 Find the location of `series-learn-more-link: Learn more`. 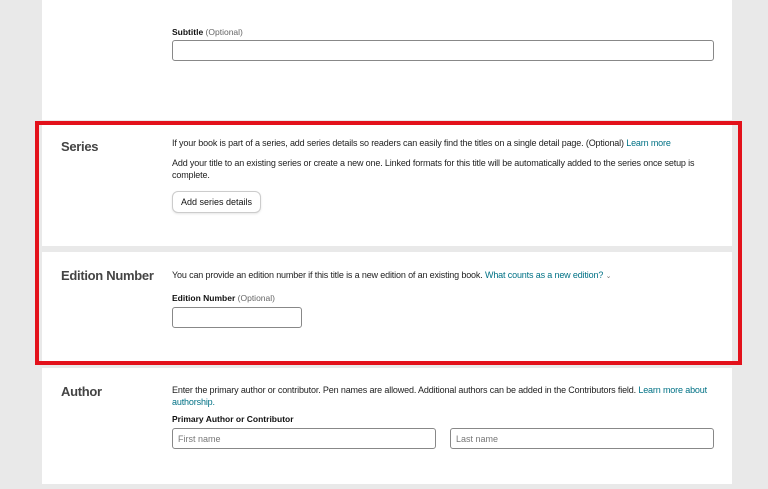

series-learn-more-link: Learn more is located at coordinates (648, 143).